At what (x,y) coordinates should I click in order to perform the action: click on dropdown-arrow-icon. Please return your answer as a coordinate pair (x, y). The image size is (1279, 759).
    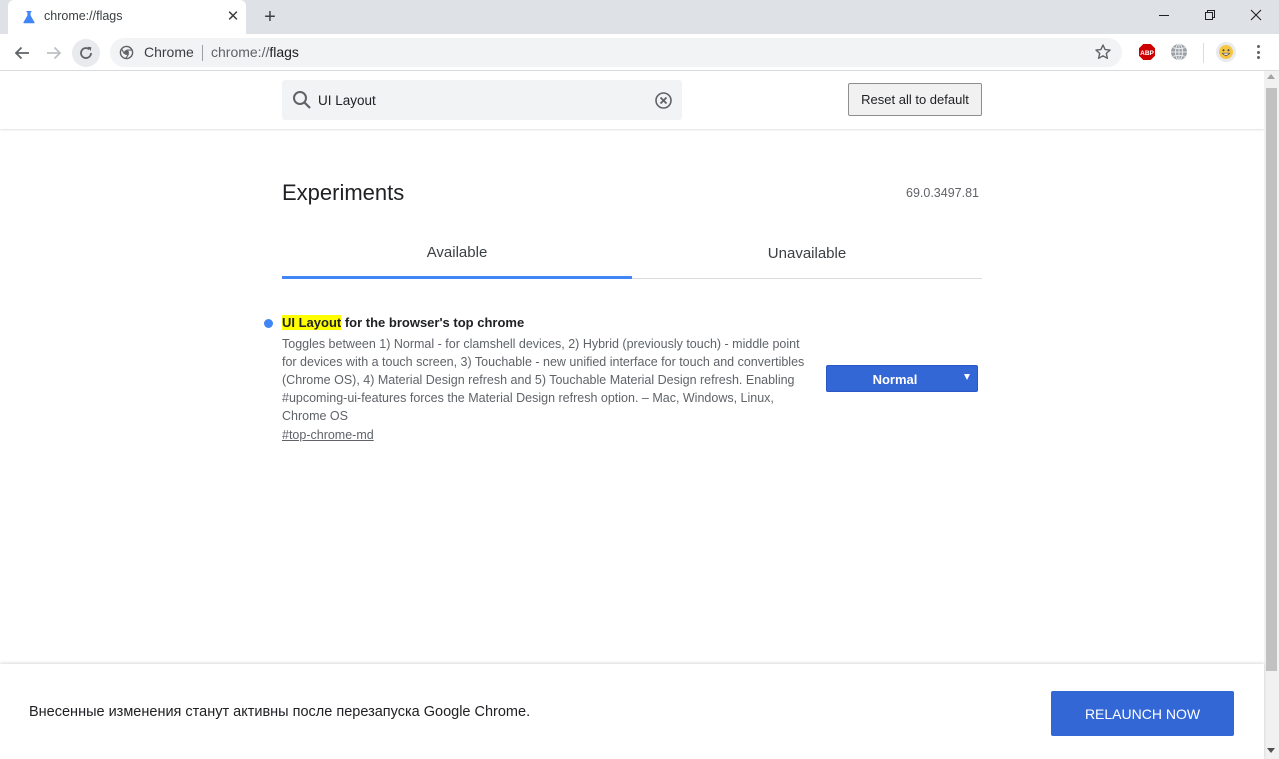
    Looking at the image, I should click on (967, 377).